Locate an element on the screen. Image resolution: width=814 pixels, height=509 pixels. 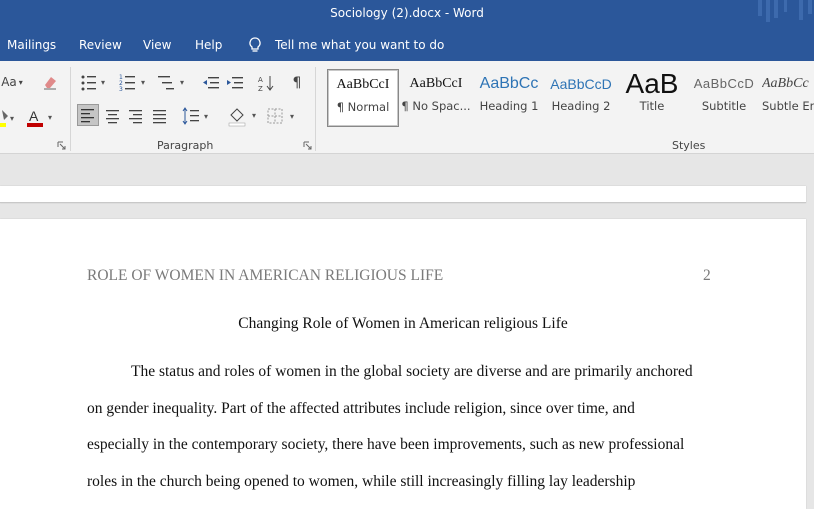
style-subtle-emphasis: AaBbCc Subtle Em is located at coordinates (788, 98).